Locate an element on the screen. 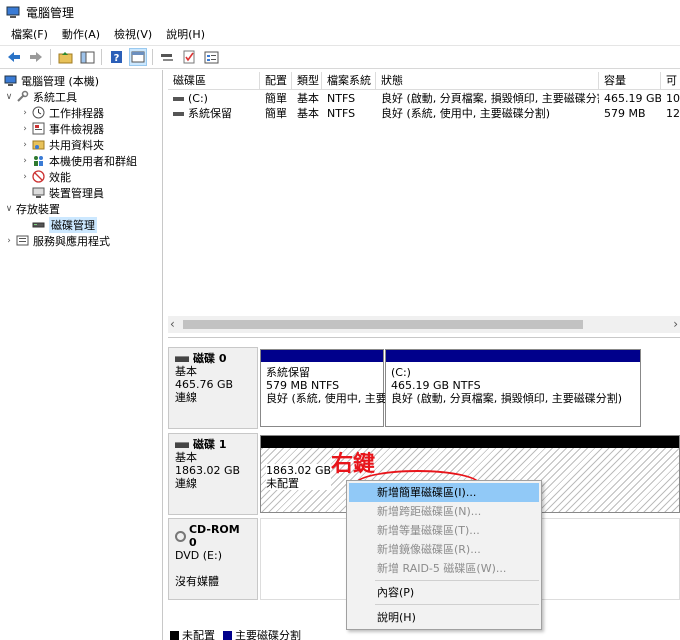 The image size is (680, 640). scroll-right-icon: › is located at coordinates (675, 324).